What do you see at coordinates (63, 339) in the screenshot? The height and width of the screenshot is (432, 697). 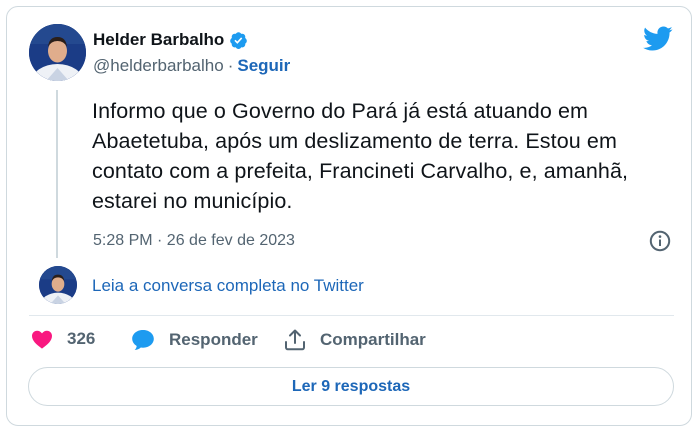 I see `like-button: 326` at bounding box center [63, 339].